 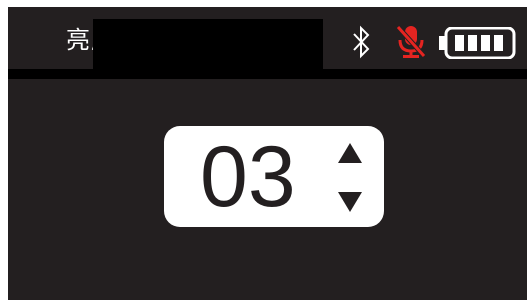 I want to click on title-mask, so click(x=208, y=44).